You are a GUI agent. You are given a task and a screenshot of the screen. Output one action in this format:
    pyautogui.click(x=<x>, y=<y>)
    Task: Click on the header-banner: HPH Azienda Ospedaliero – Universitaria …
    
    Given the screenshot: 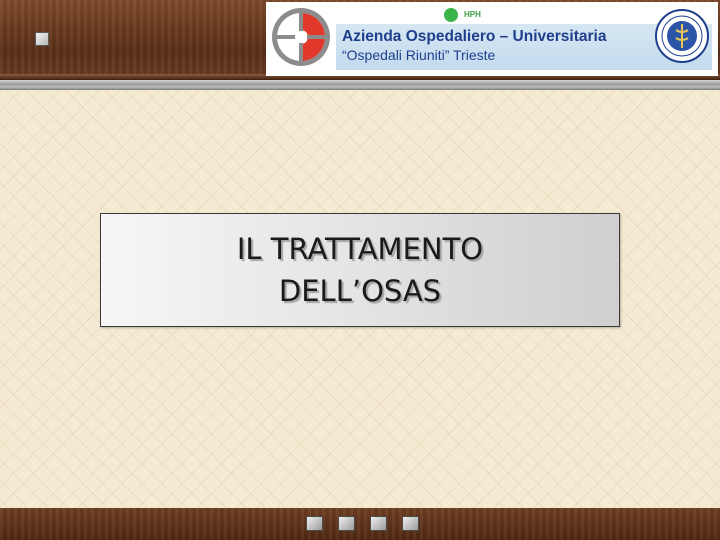 What is the action you would take?
    pyautogui.click(x=492, y=39)
    